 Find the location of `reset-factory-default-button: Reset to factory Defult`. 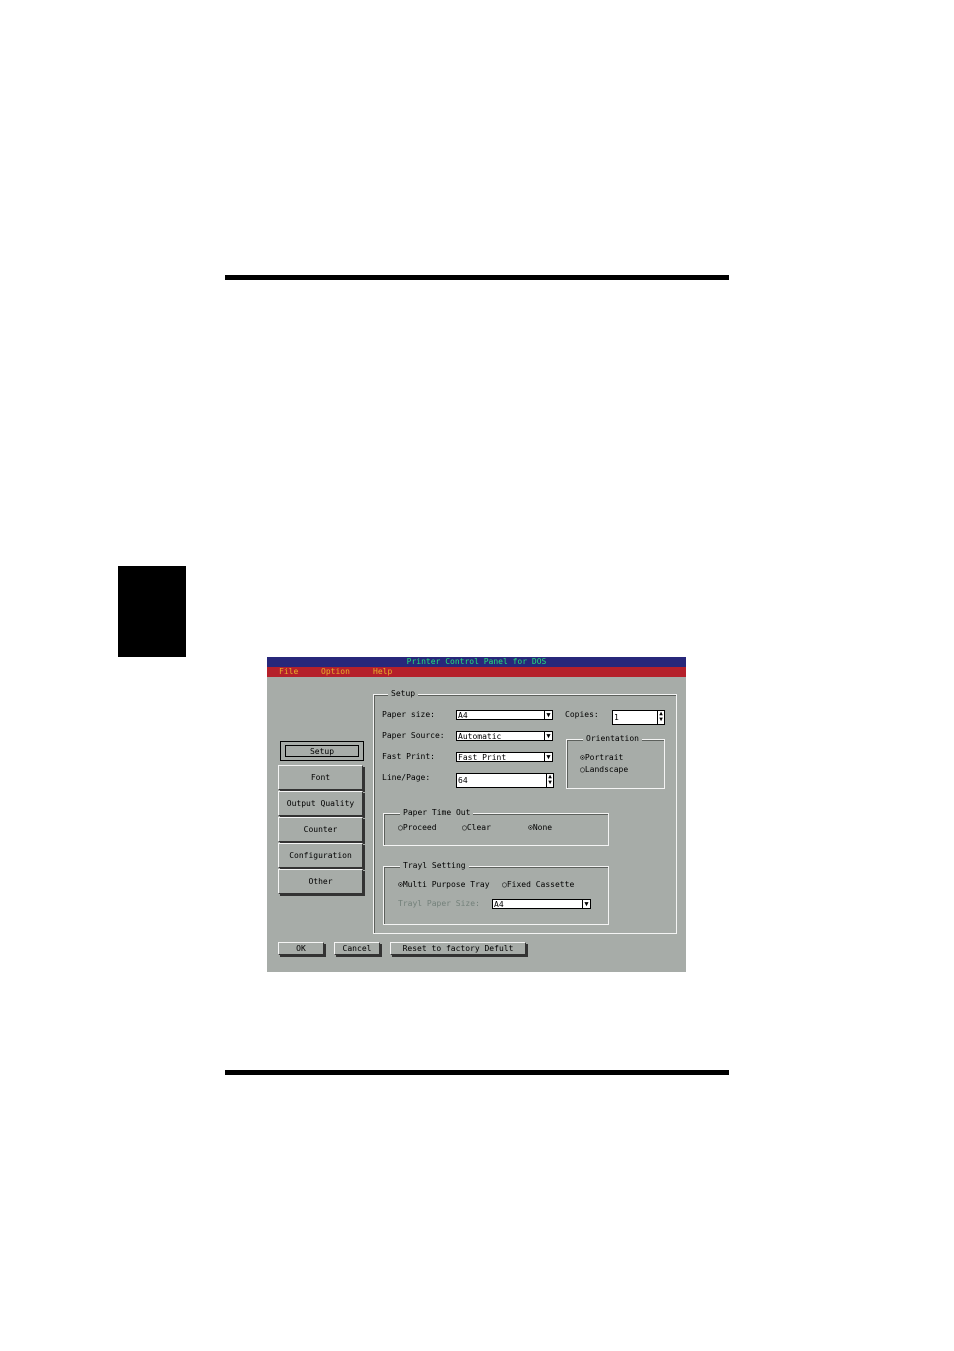

reset-factory-default-button: Reset to factory Defult is located at coordinates (458, 948).